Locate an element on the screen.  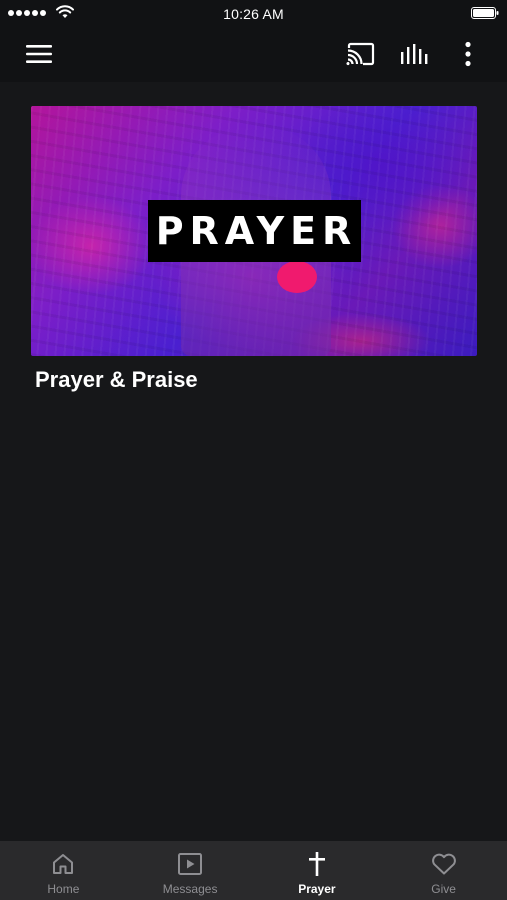
audio-button is located at coordinates (415, 54).